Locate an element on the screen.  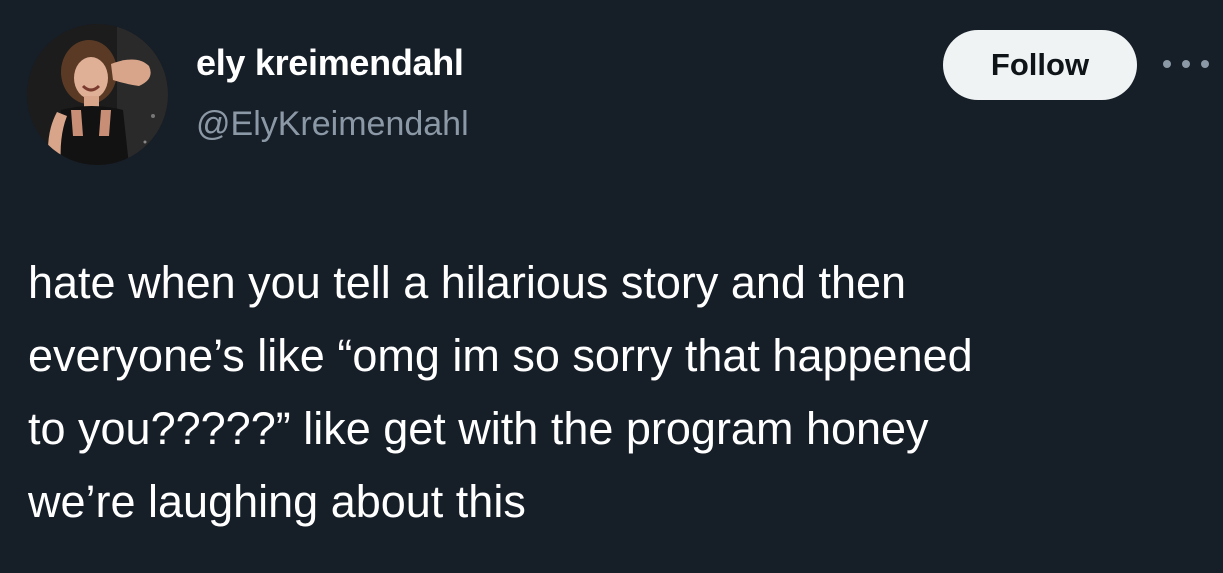
user-handle: @ElyKreimendahl is located at coordinates (332, 124).